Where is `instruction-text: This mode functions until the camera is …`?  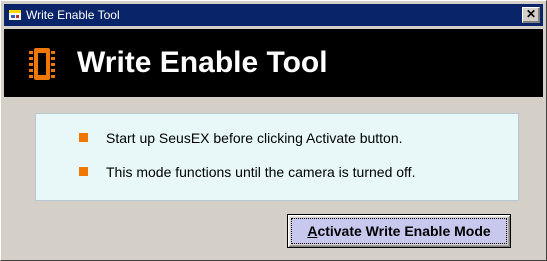 instruction-text: This mode functions until the camera is … is located at coordinates (261, 172).